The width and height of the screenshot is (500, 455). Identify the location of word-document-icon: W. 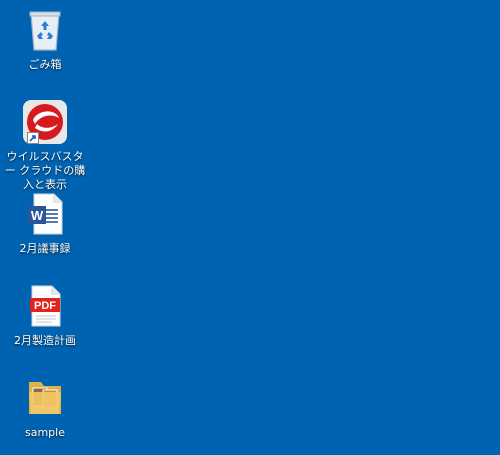
(45, 214).